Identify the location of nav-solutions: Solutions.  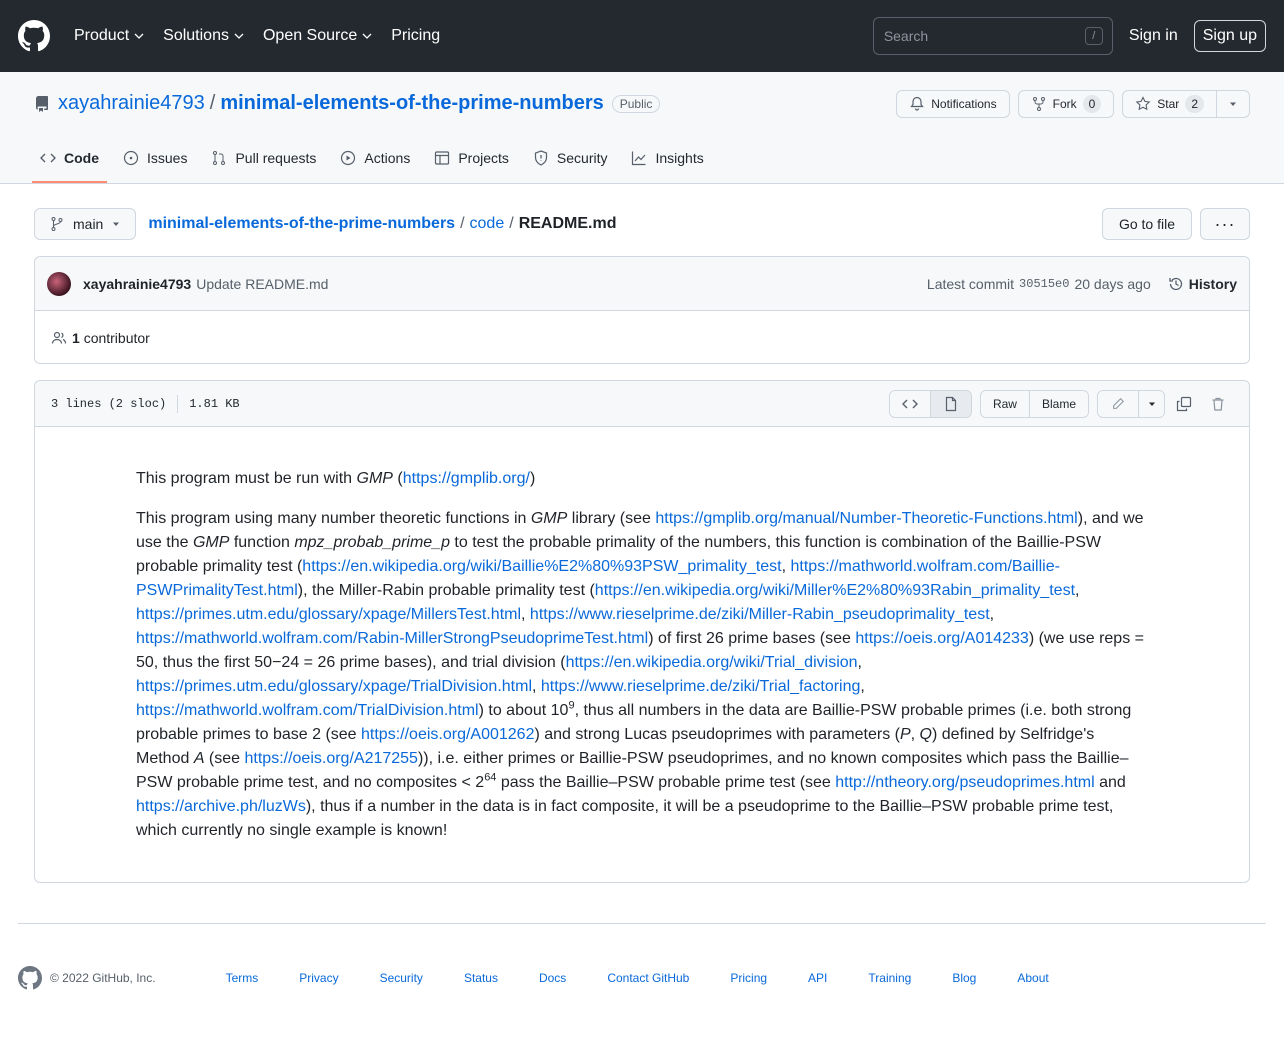
(204, 36).